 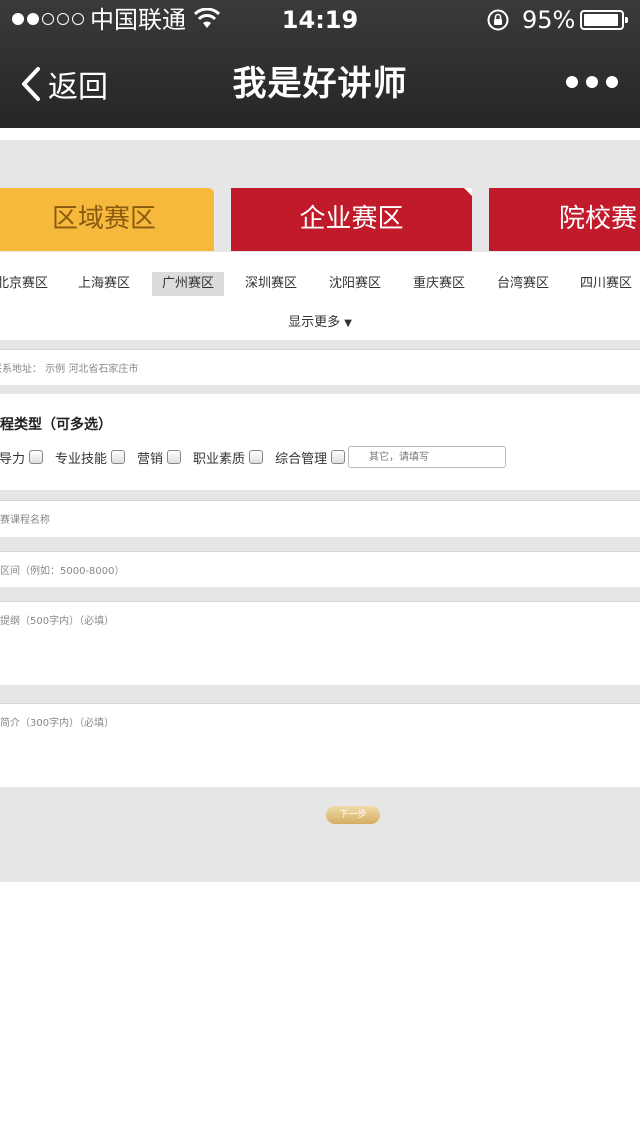 What do you see at coordinates (592, 82) in the screenshot?
I see `more-options-icon` at bounding box center [592, 82].